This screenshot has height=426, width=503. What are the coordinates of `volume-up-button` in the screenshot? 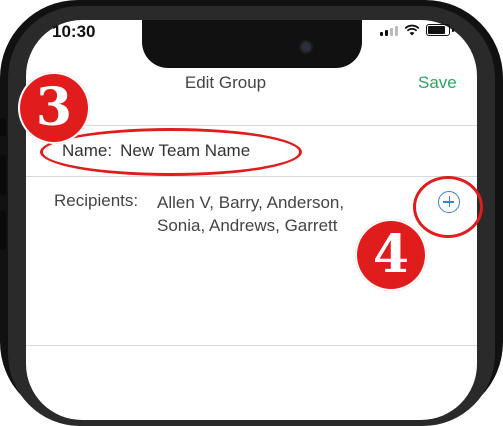 It's located at (3, 175).